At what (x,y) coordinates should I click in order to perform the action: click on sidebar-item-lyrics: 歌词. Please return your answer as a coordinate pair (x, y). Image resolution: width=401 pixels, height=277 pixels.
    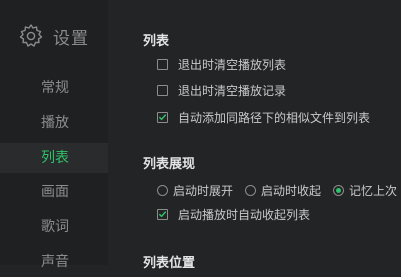
    Looking at the image, I should click on (54, 227).